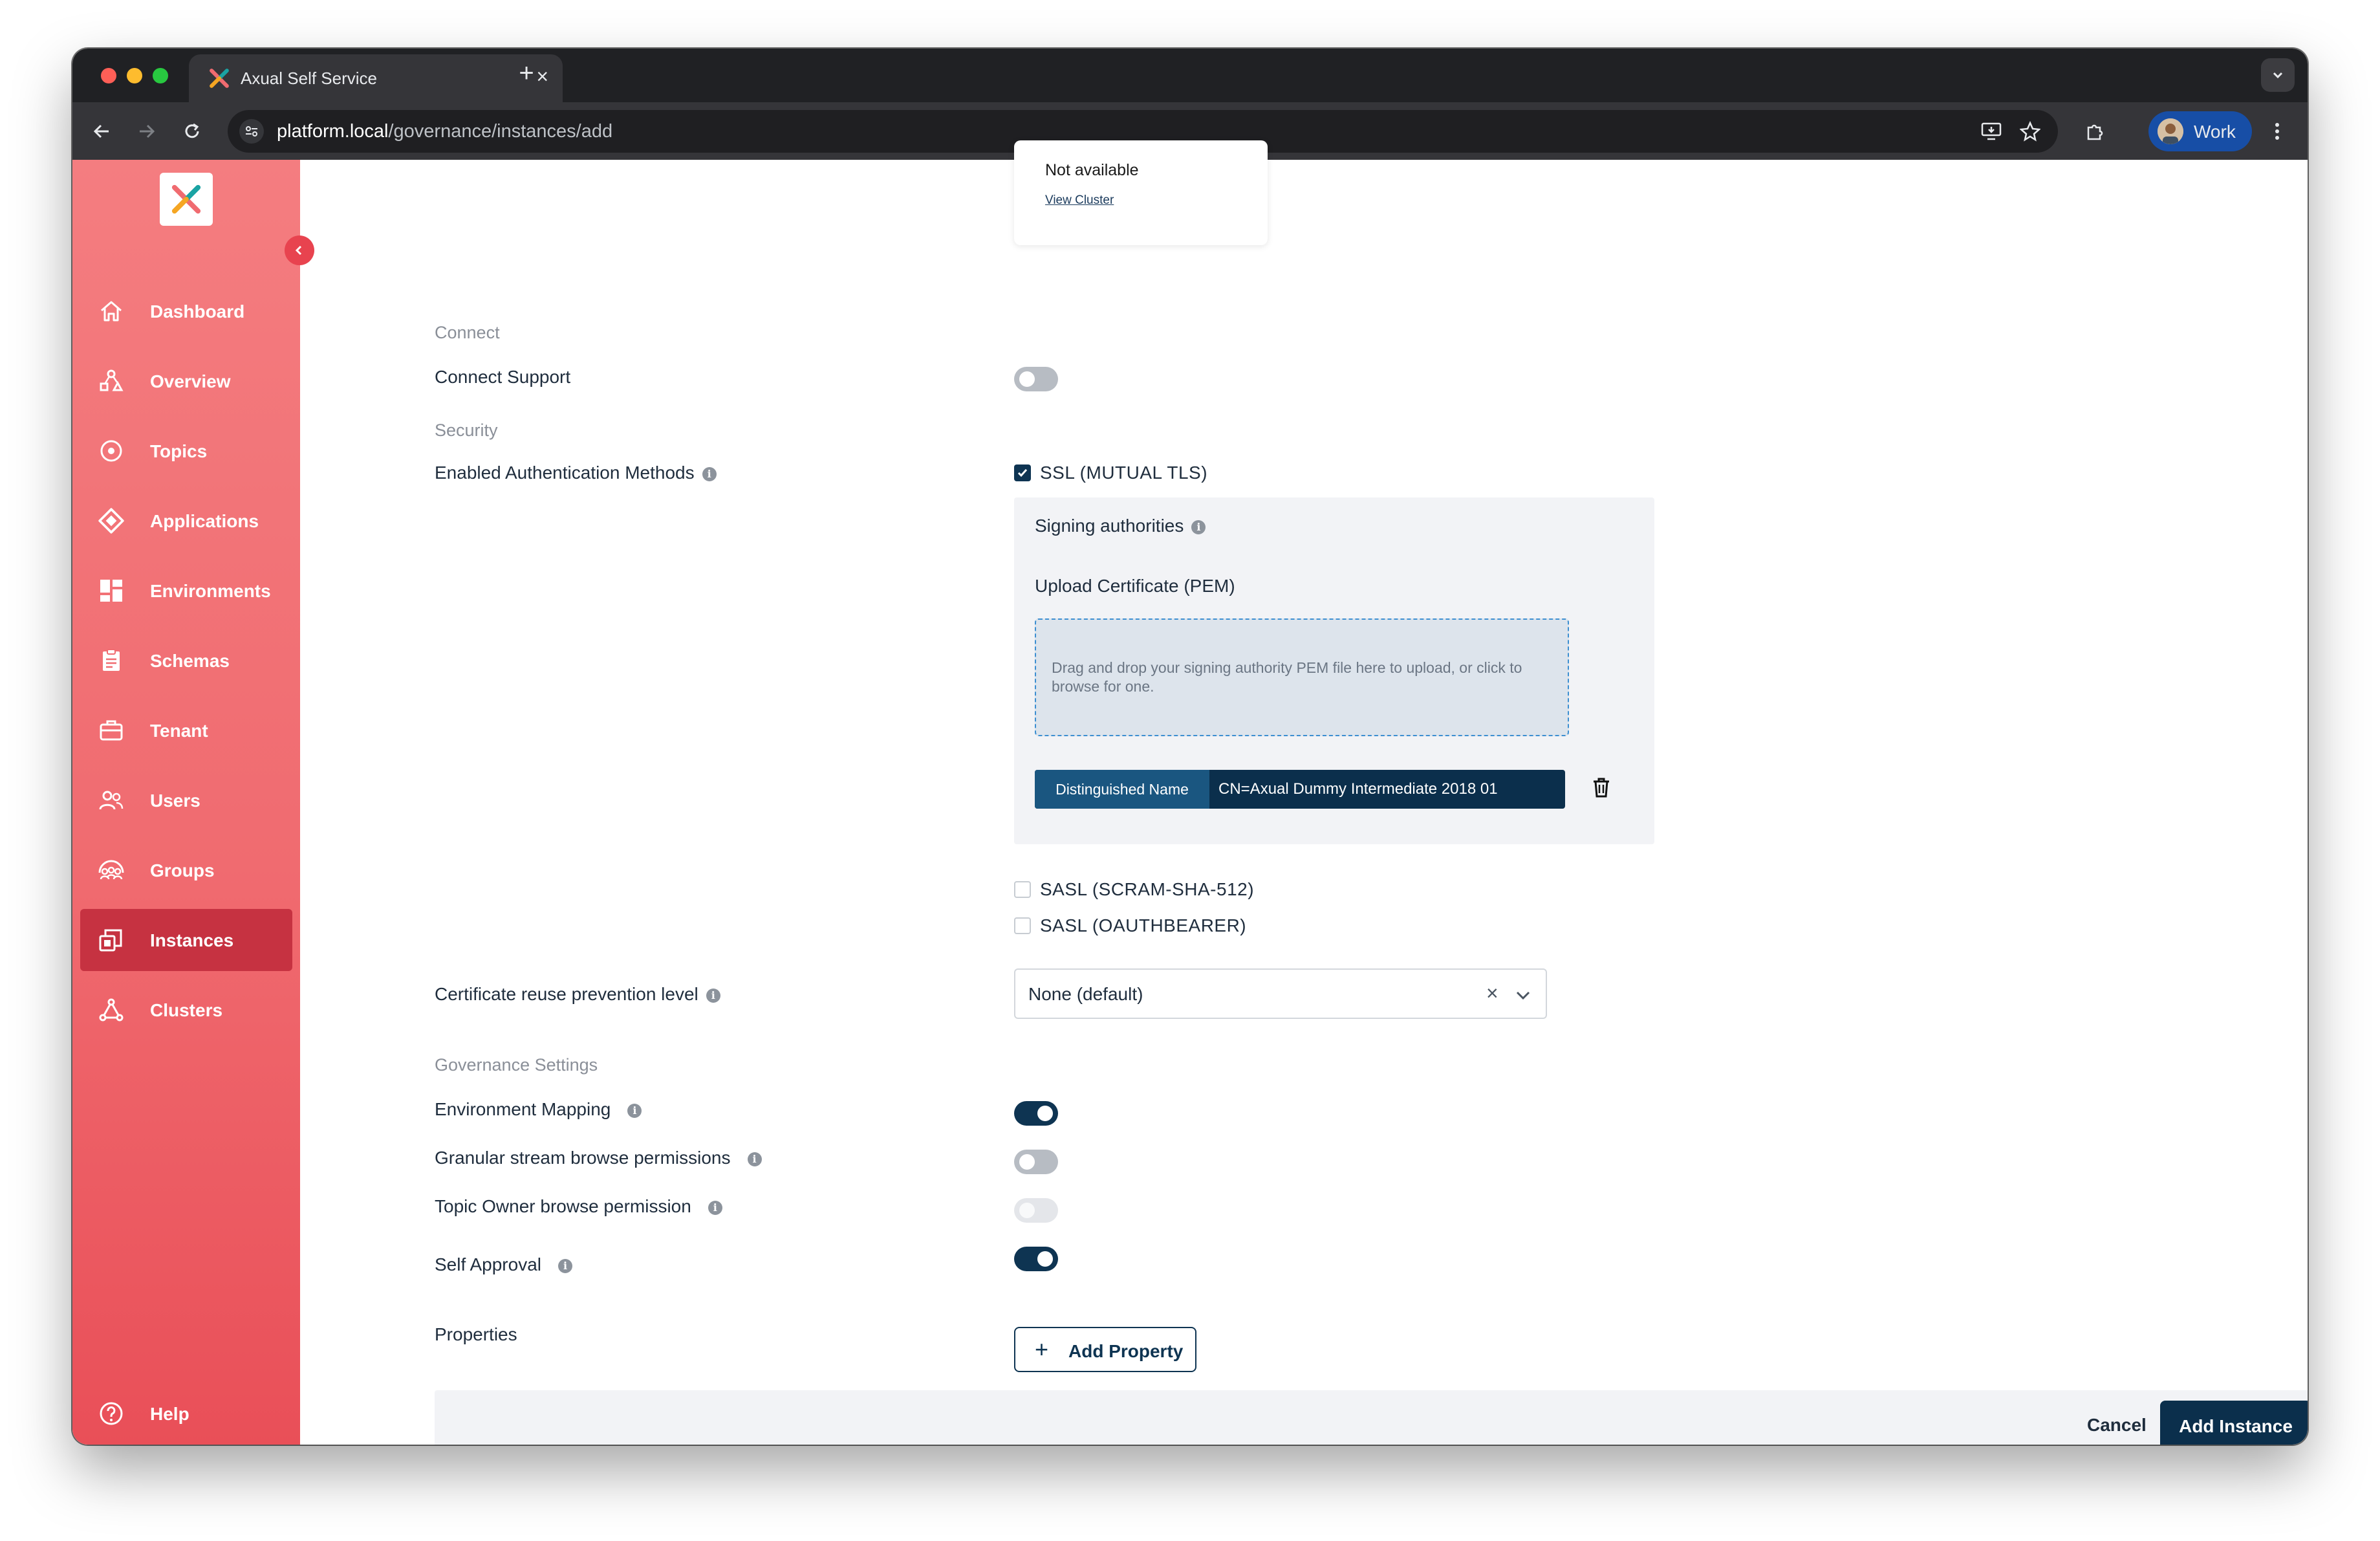 The image size is (2380, 1541). What do you see at coordinates (445, 131) in the screenshot?
I see `url-text: platform.local/governance/instances/add` at bounding box center [445, 131].